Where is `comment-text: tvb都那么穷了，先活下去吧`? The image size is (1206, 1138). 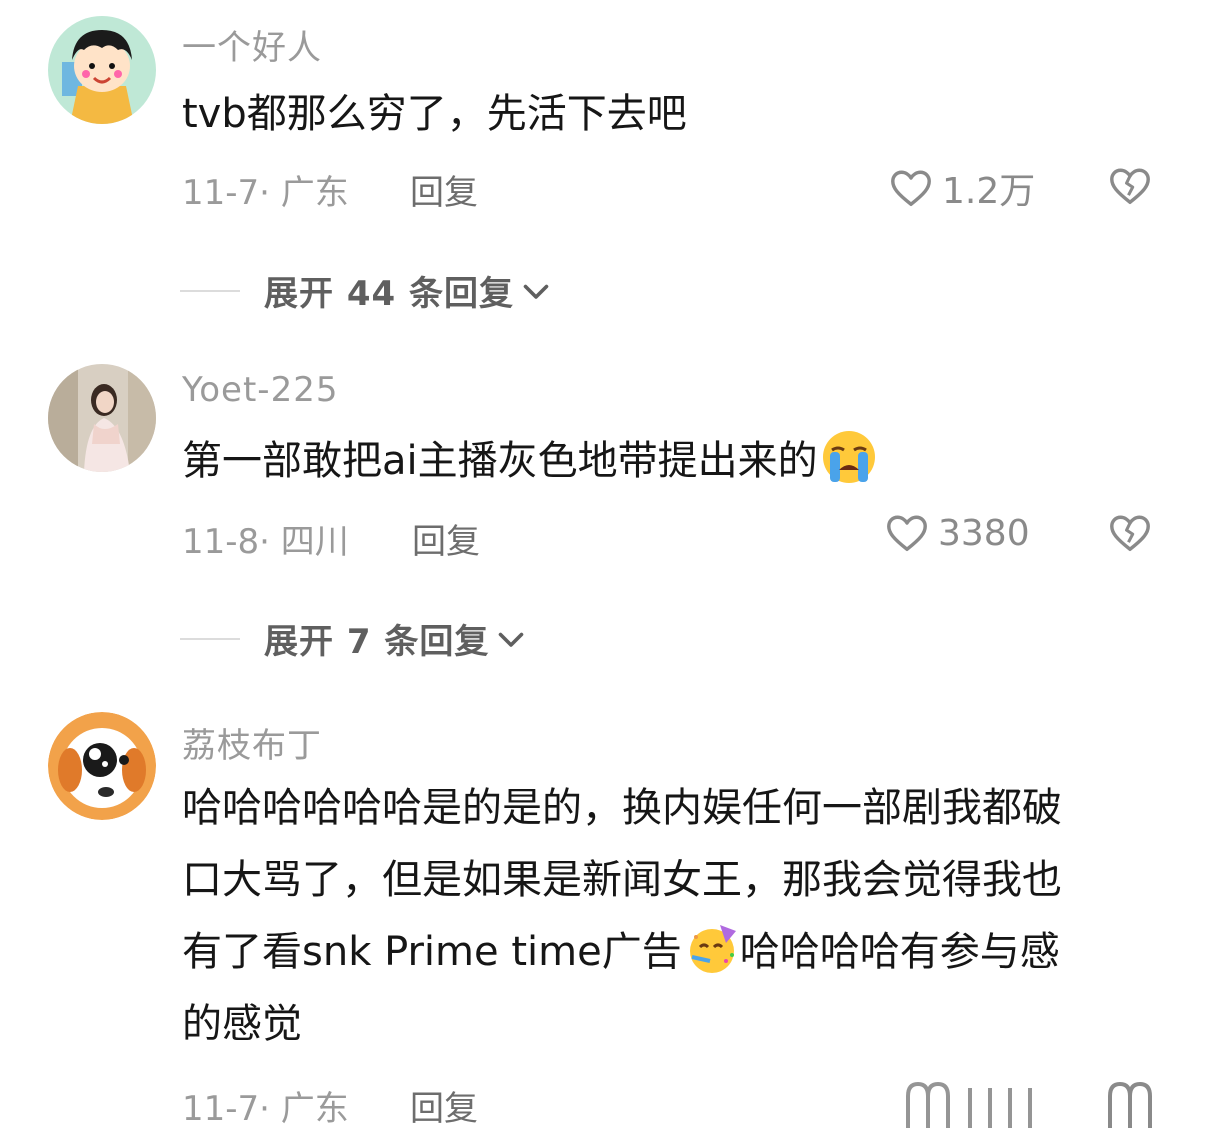 comment-text: tvb都那么穷了，先活下去吧 is located at coordinates (434, 114).